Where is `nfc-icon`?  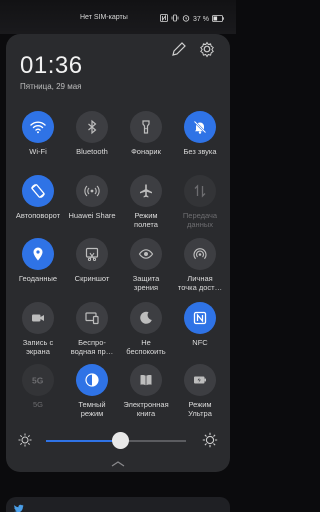 nfc-icon is located at coordinates (200, 318).